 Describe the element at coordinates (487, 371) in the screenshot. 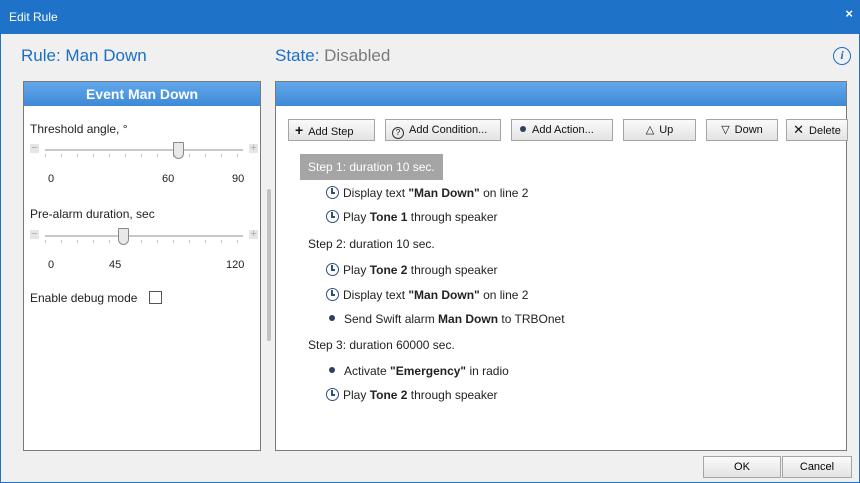

I see `item-text: in radio` at that location.